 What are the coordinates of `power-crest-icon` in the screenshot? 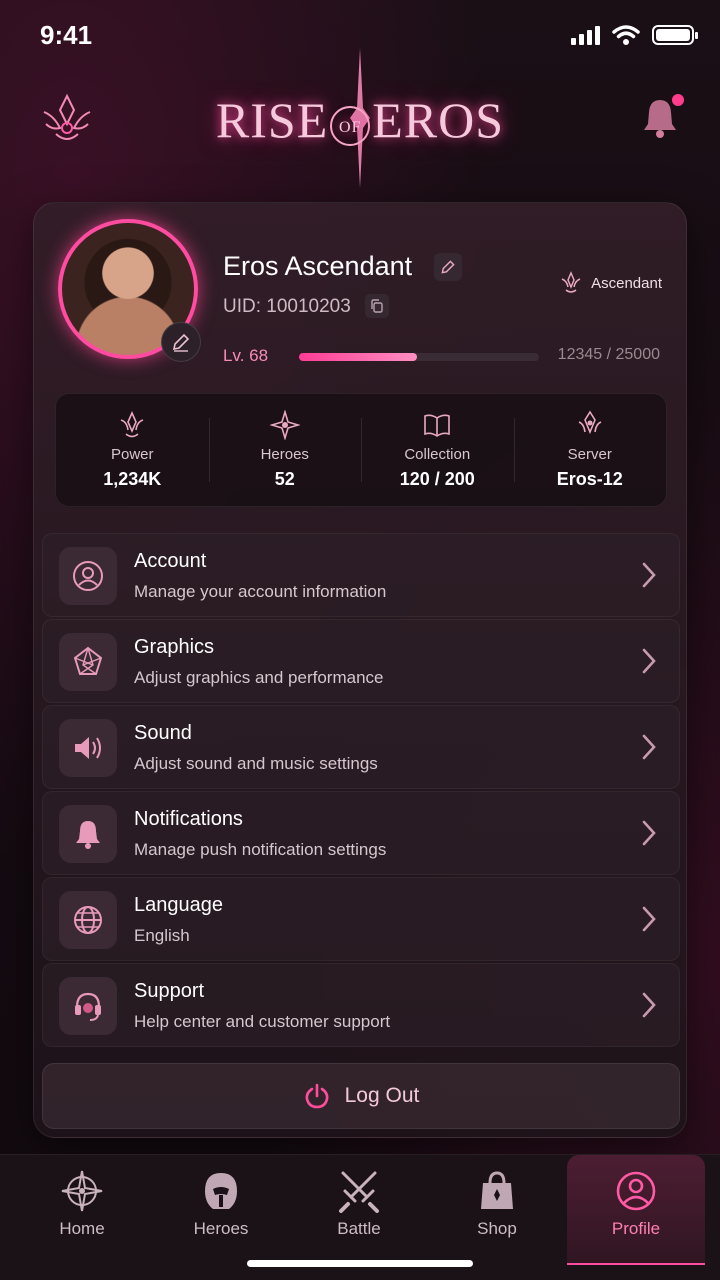 It's located at (132, 424).